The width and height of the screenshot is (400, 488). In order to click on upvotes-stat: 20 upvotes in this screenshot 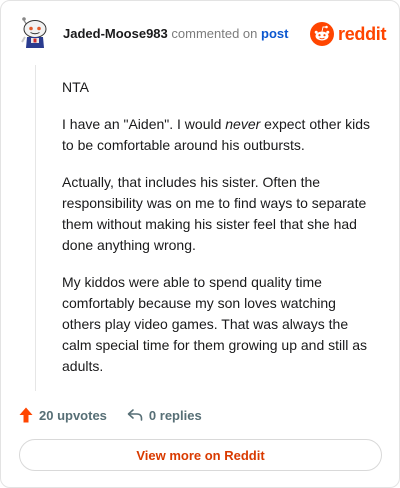, I will do `click(63, 415)`.